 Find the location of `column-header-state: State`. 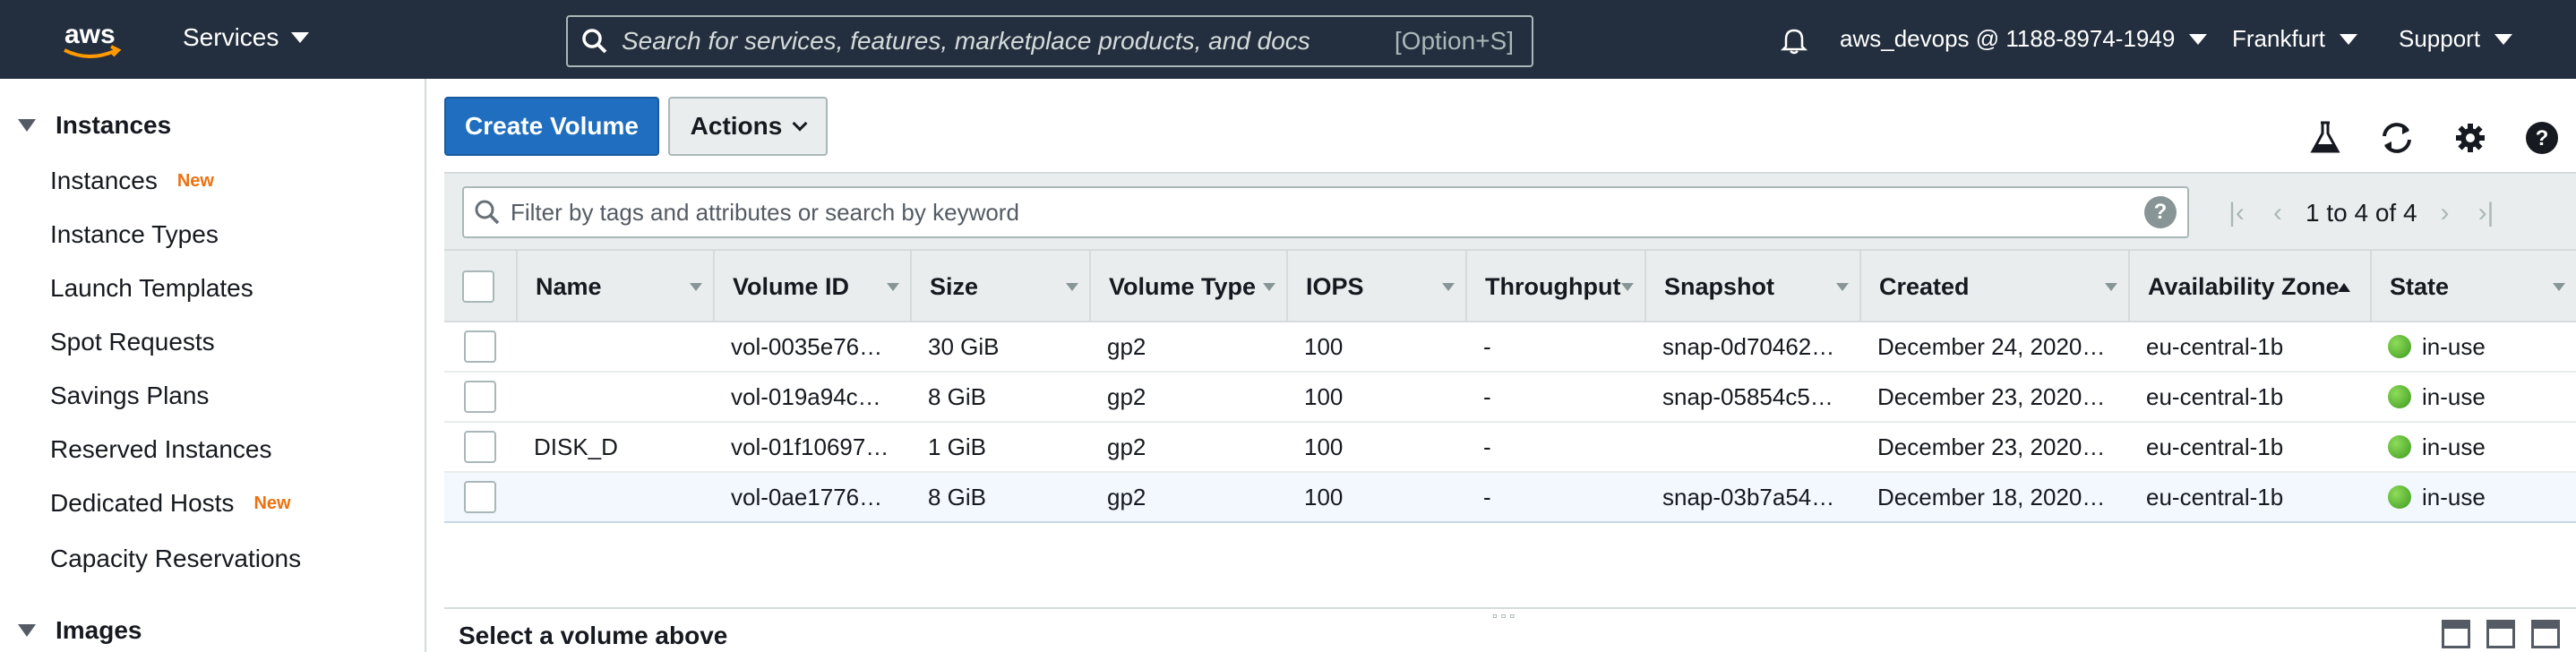

column-header-state: State is located at coordinates (2474, 286).